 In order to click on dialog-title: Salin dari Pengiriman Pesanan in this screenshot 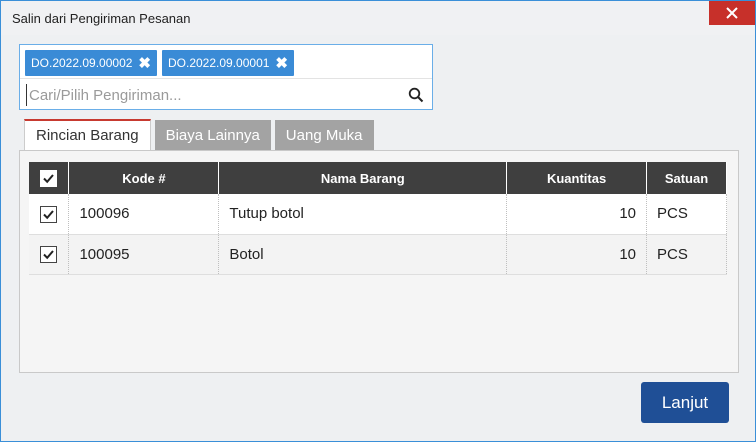, I will do `click(101, 18)`.